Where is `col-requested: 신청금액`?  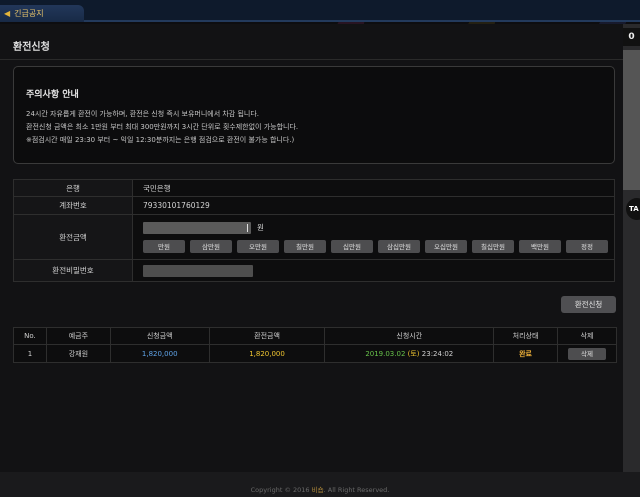 col-requested: 신청금액 is located at coordinates (159, 336).